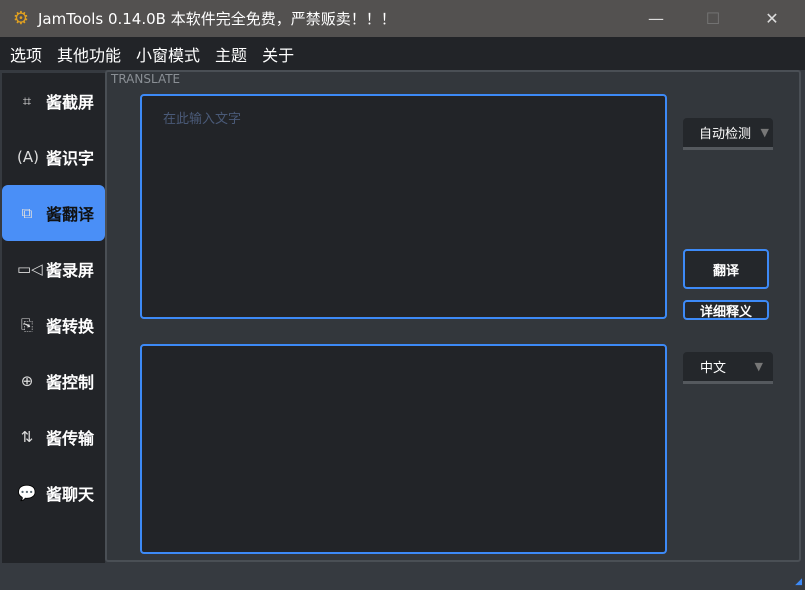 This screenshot has width=805, height=590. What do you see at coordinates (713, 368) in the screenshot?
I see `target-language-value: 中文` at bounding box center [713, 368].